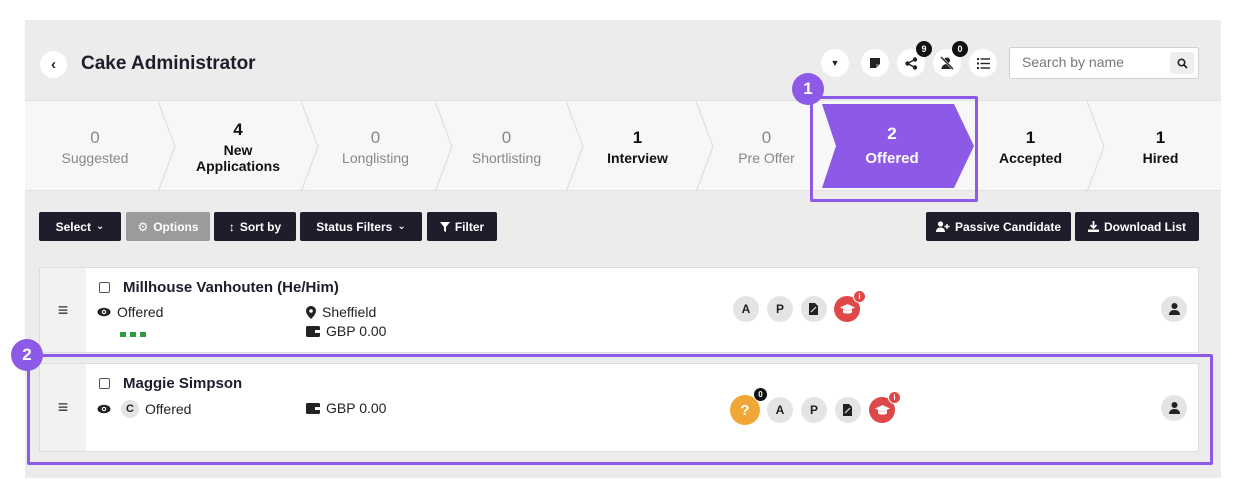  What do you see at coordinates (238, 149) in the screenshot?
I see `stage-label-line: New` at bounding box center [238, 149].